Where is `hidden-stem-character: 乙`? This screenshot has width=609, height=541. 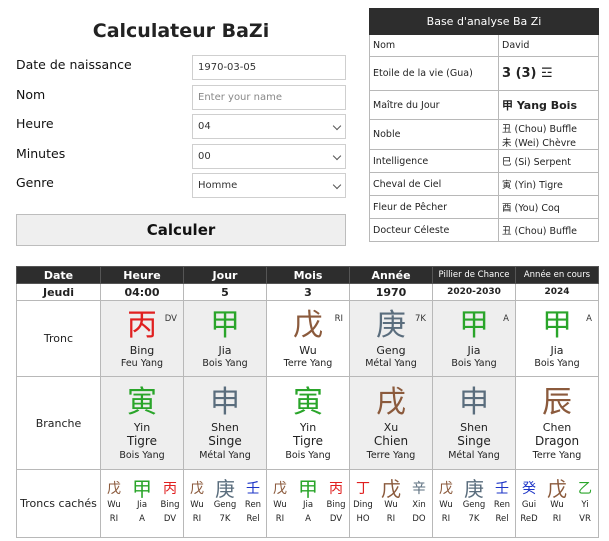 hidden-stem-character: 乙 is located at coordinates (585, 489).